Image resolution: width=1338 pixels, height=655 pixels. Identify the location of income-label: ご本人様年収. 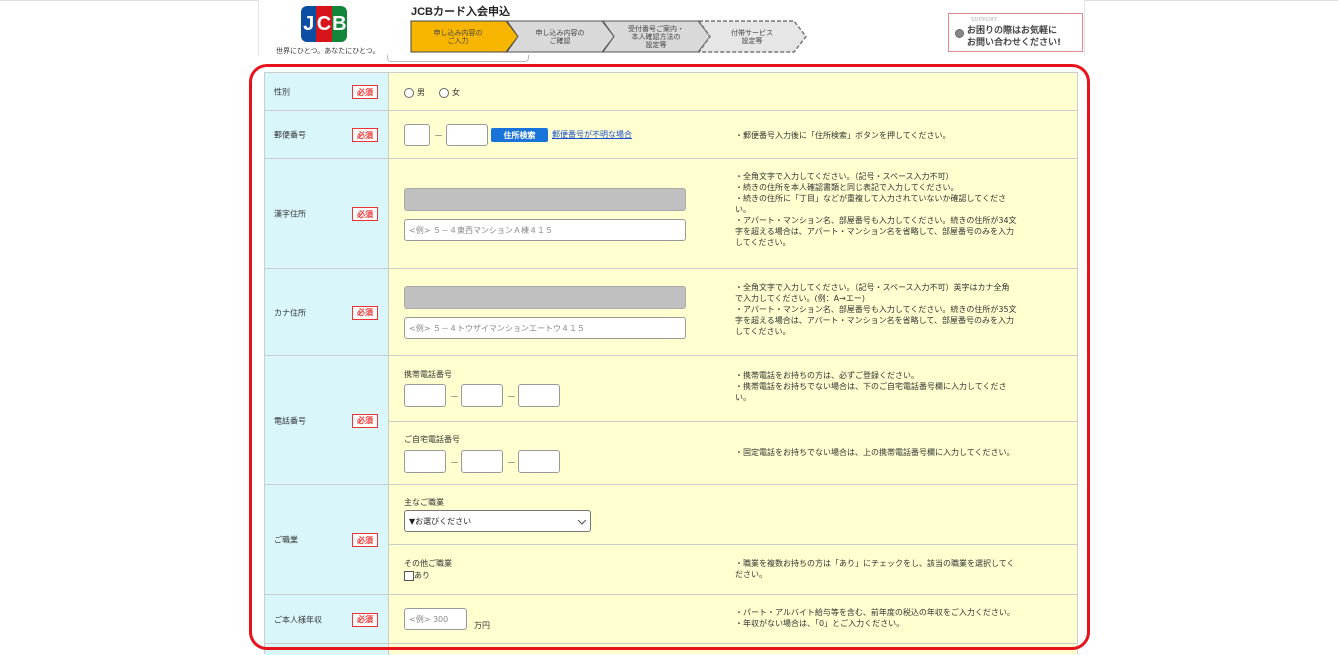
(298, 619).